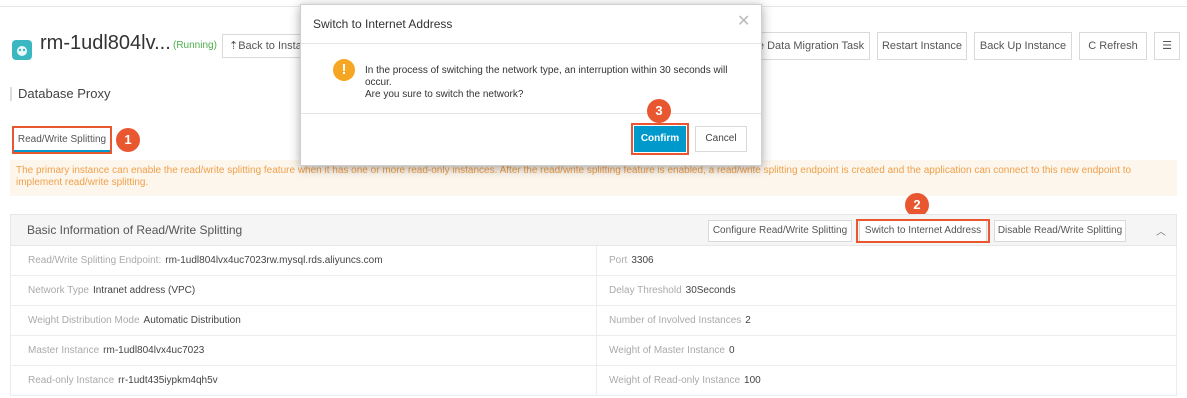 This screenshot has height=398, width=1187. I want to click on field-value: Automatic Distribution, so click(192, 320).